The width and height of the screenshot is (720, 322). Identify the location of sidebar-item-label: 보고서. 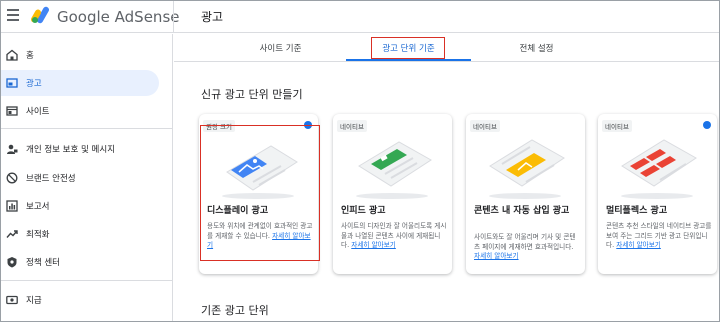
(38, 207).